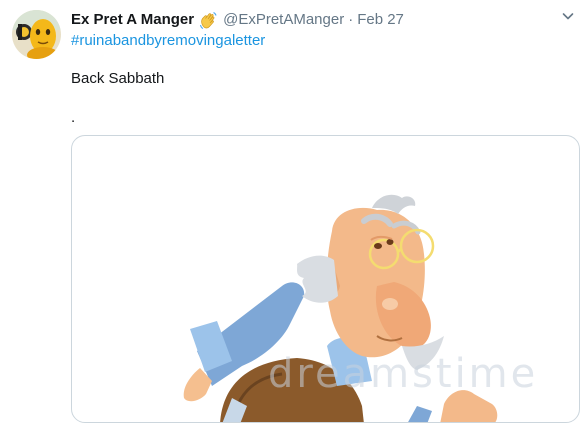 The image size is (581, 435). I want to click on handle: @ExPretAManger, so click(283, 20).